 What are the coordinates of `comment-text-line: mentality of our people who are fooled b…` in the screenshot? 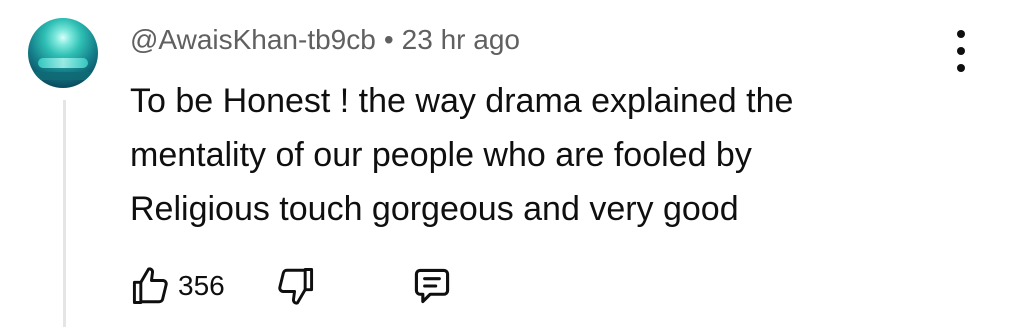 It's located at (441, 155).